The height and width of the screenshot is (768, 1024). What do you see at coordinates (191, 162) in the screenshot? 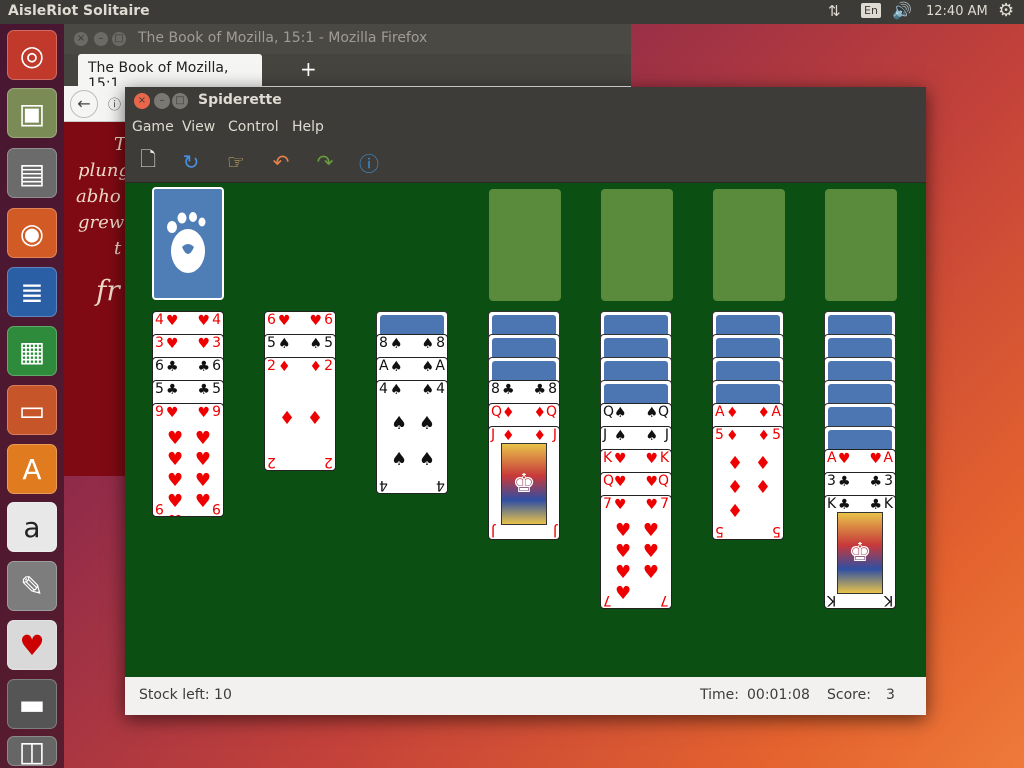
I see `restart-icon: ↻` at bounding box center [191, 162].